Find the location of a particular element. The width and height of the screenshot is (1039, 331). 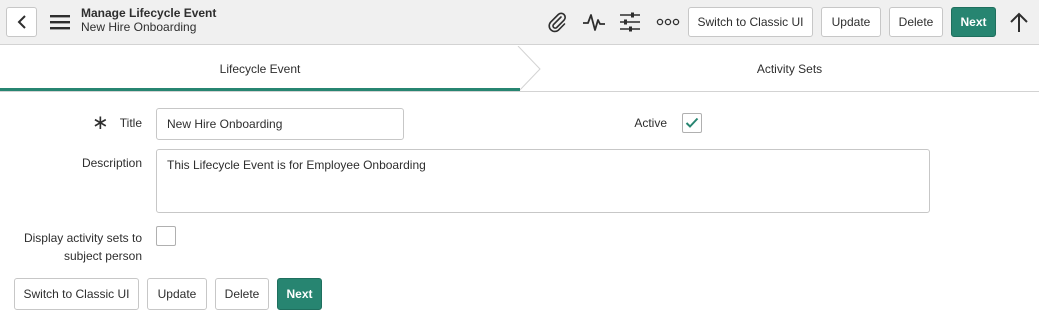

back-icon is located at coordinates (21, 22).